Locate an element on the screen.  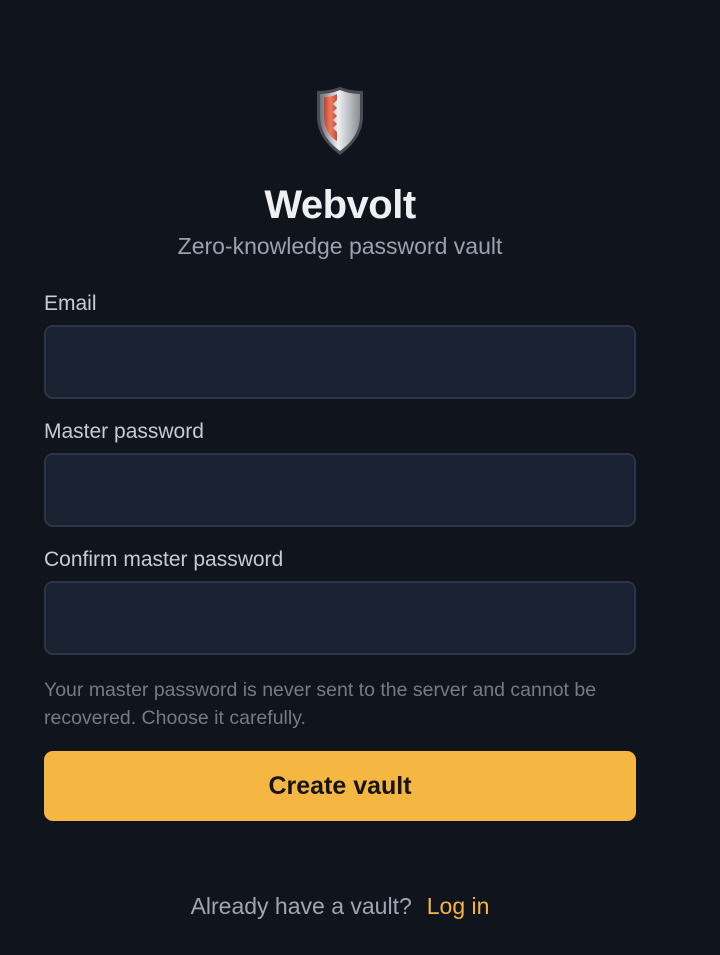
confirm-password-field is located at coordinates (340, 618).